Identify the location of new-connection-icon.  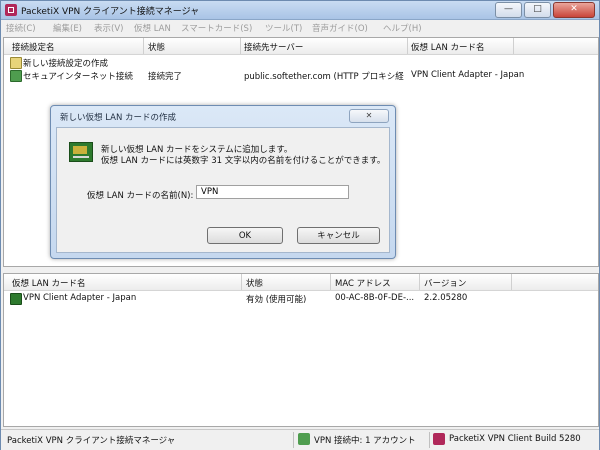
(16, 63).